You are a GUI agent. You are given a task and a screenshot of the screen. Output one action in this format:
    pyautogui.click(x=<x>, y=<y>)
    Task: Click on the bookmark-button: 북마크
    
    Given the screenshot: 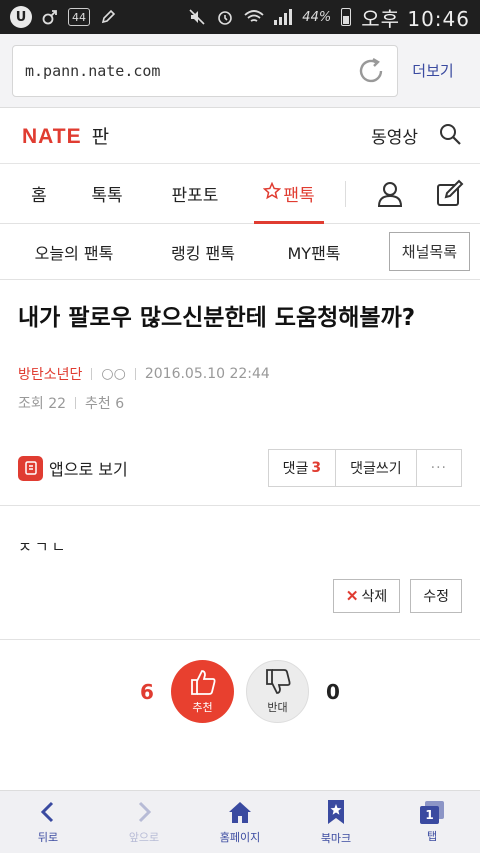 What is the action you would take?
    pyautogui.click(x=336, y=822)
    